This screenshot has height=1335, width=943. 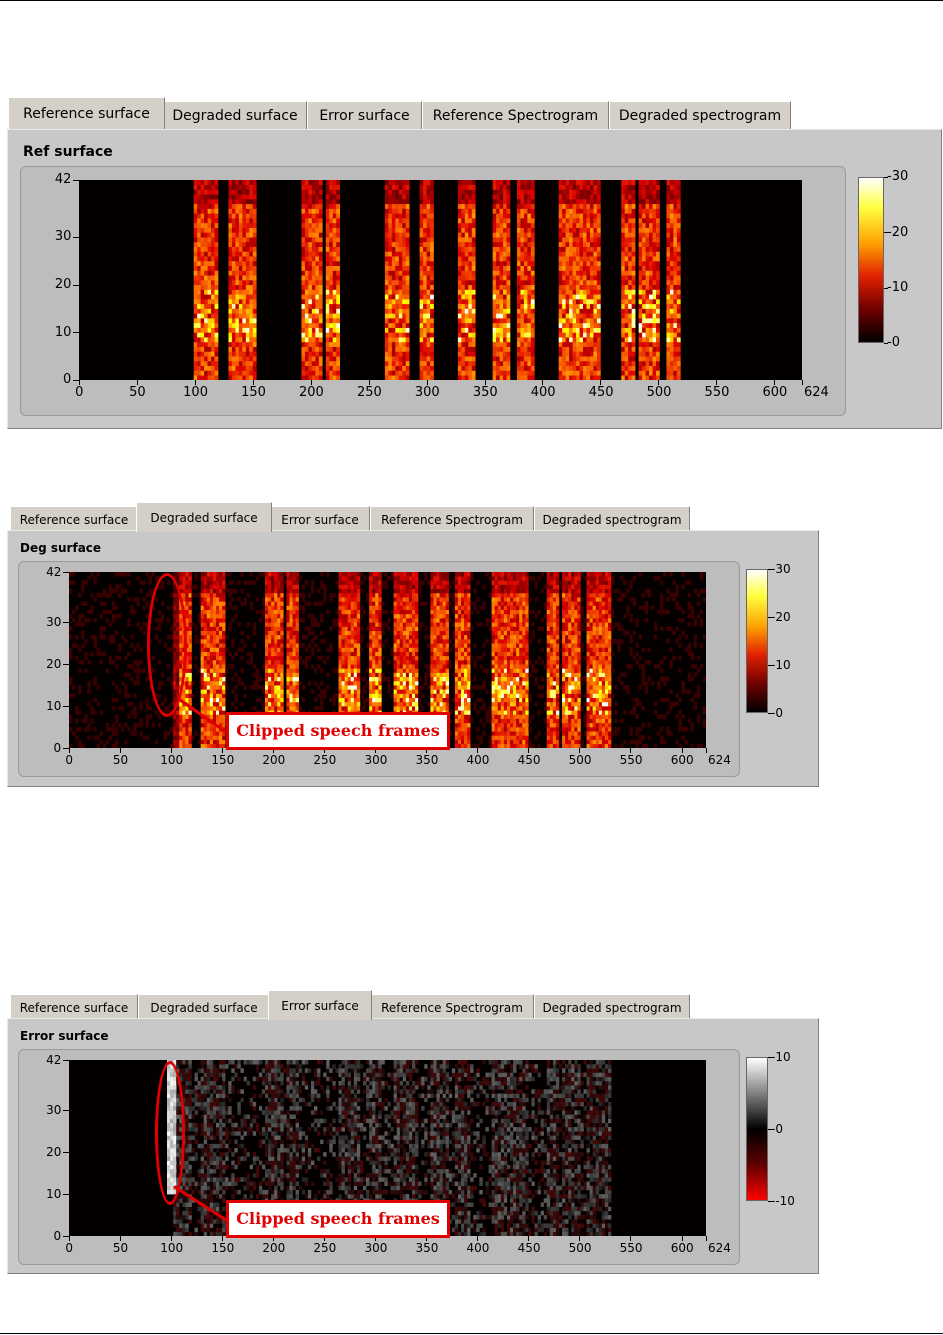 What do you see at coordinates (64, 1036) in the screenshot?
I see `surface-title: Error surface` at bounding box center [64, 1036].